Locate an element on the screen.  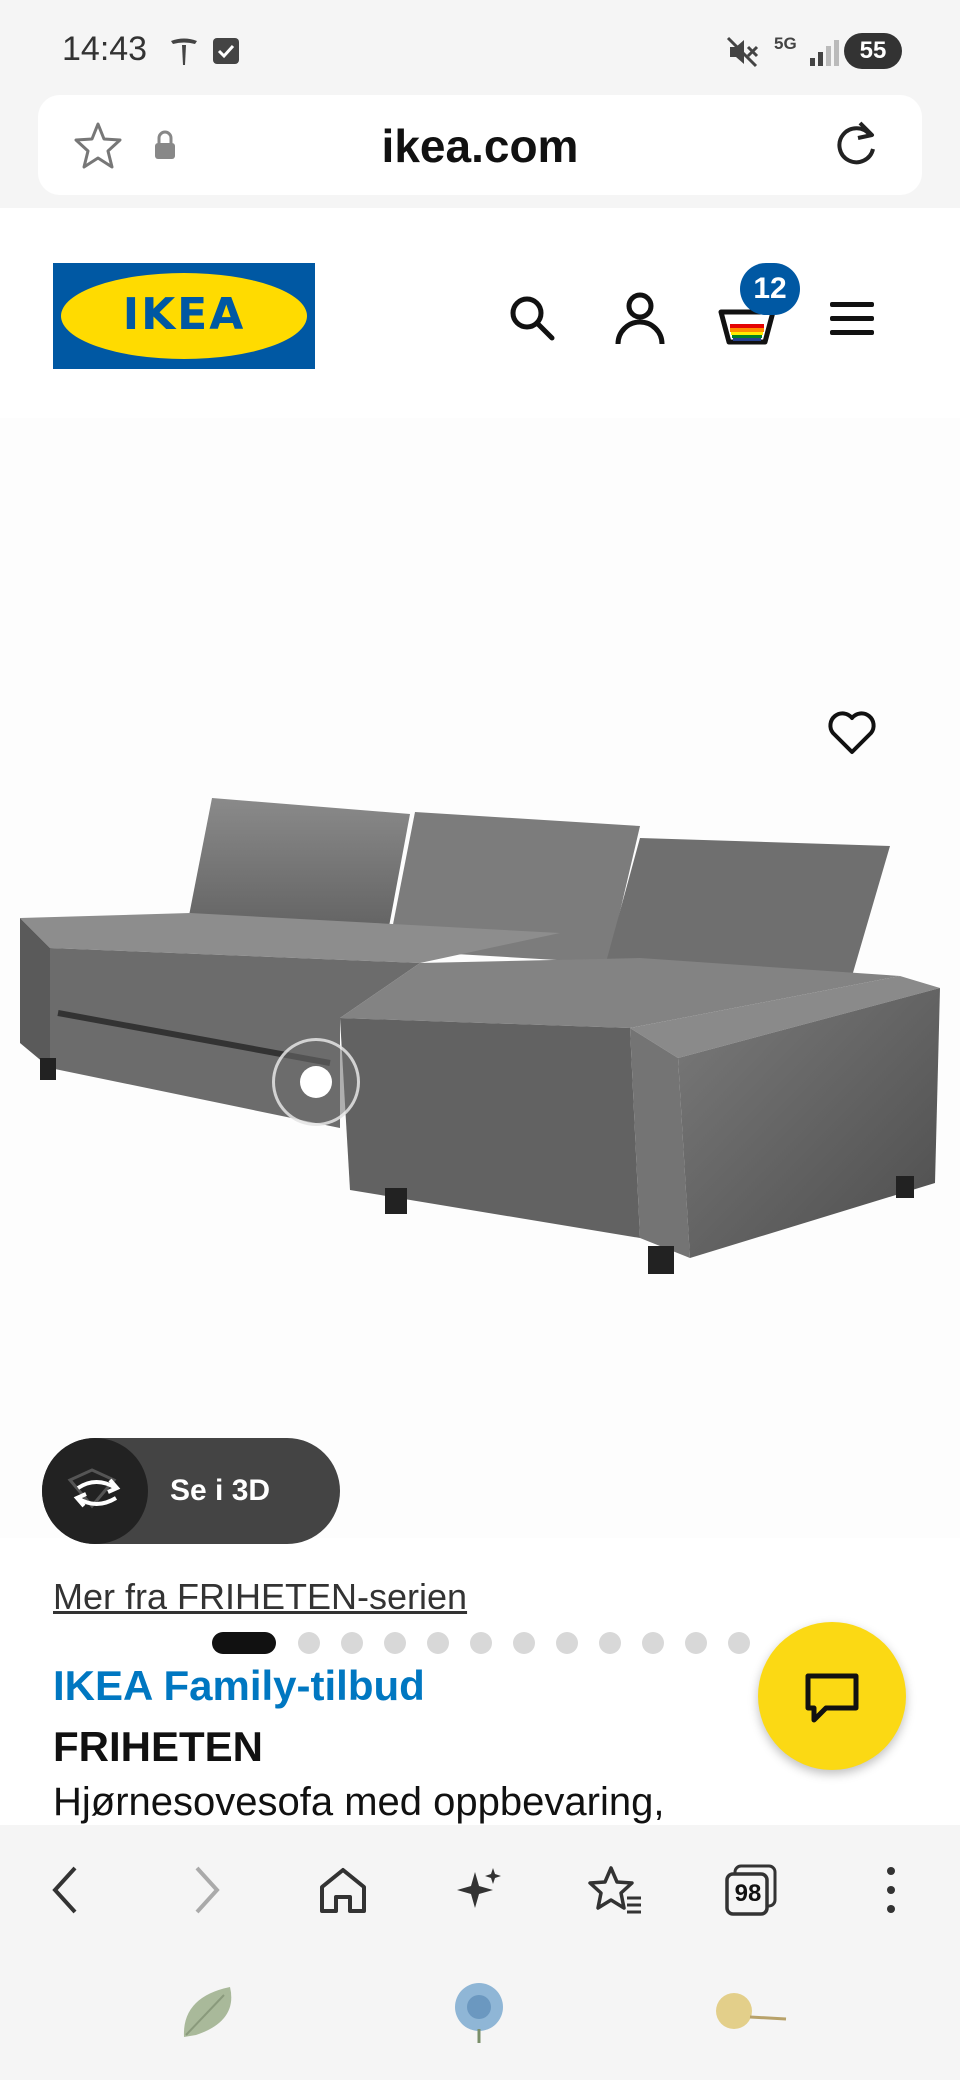
ikea-logo: IKEA is located at coordinates (184, 316).